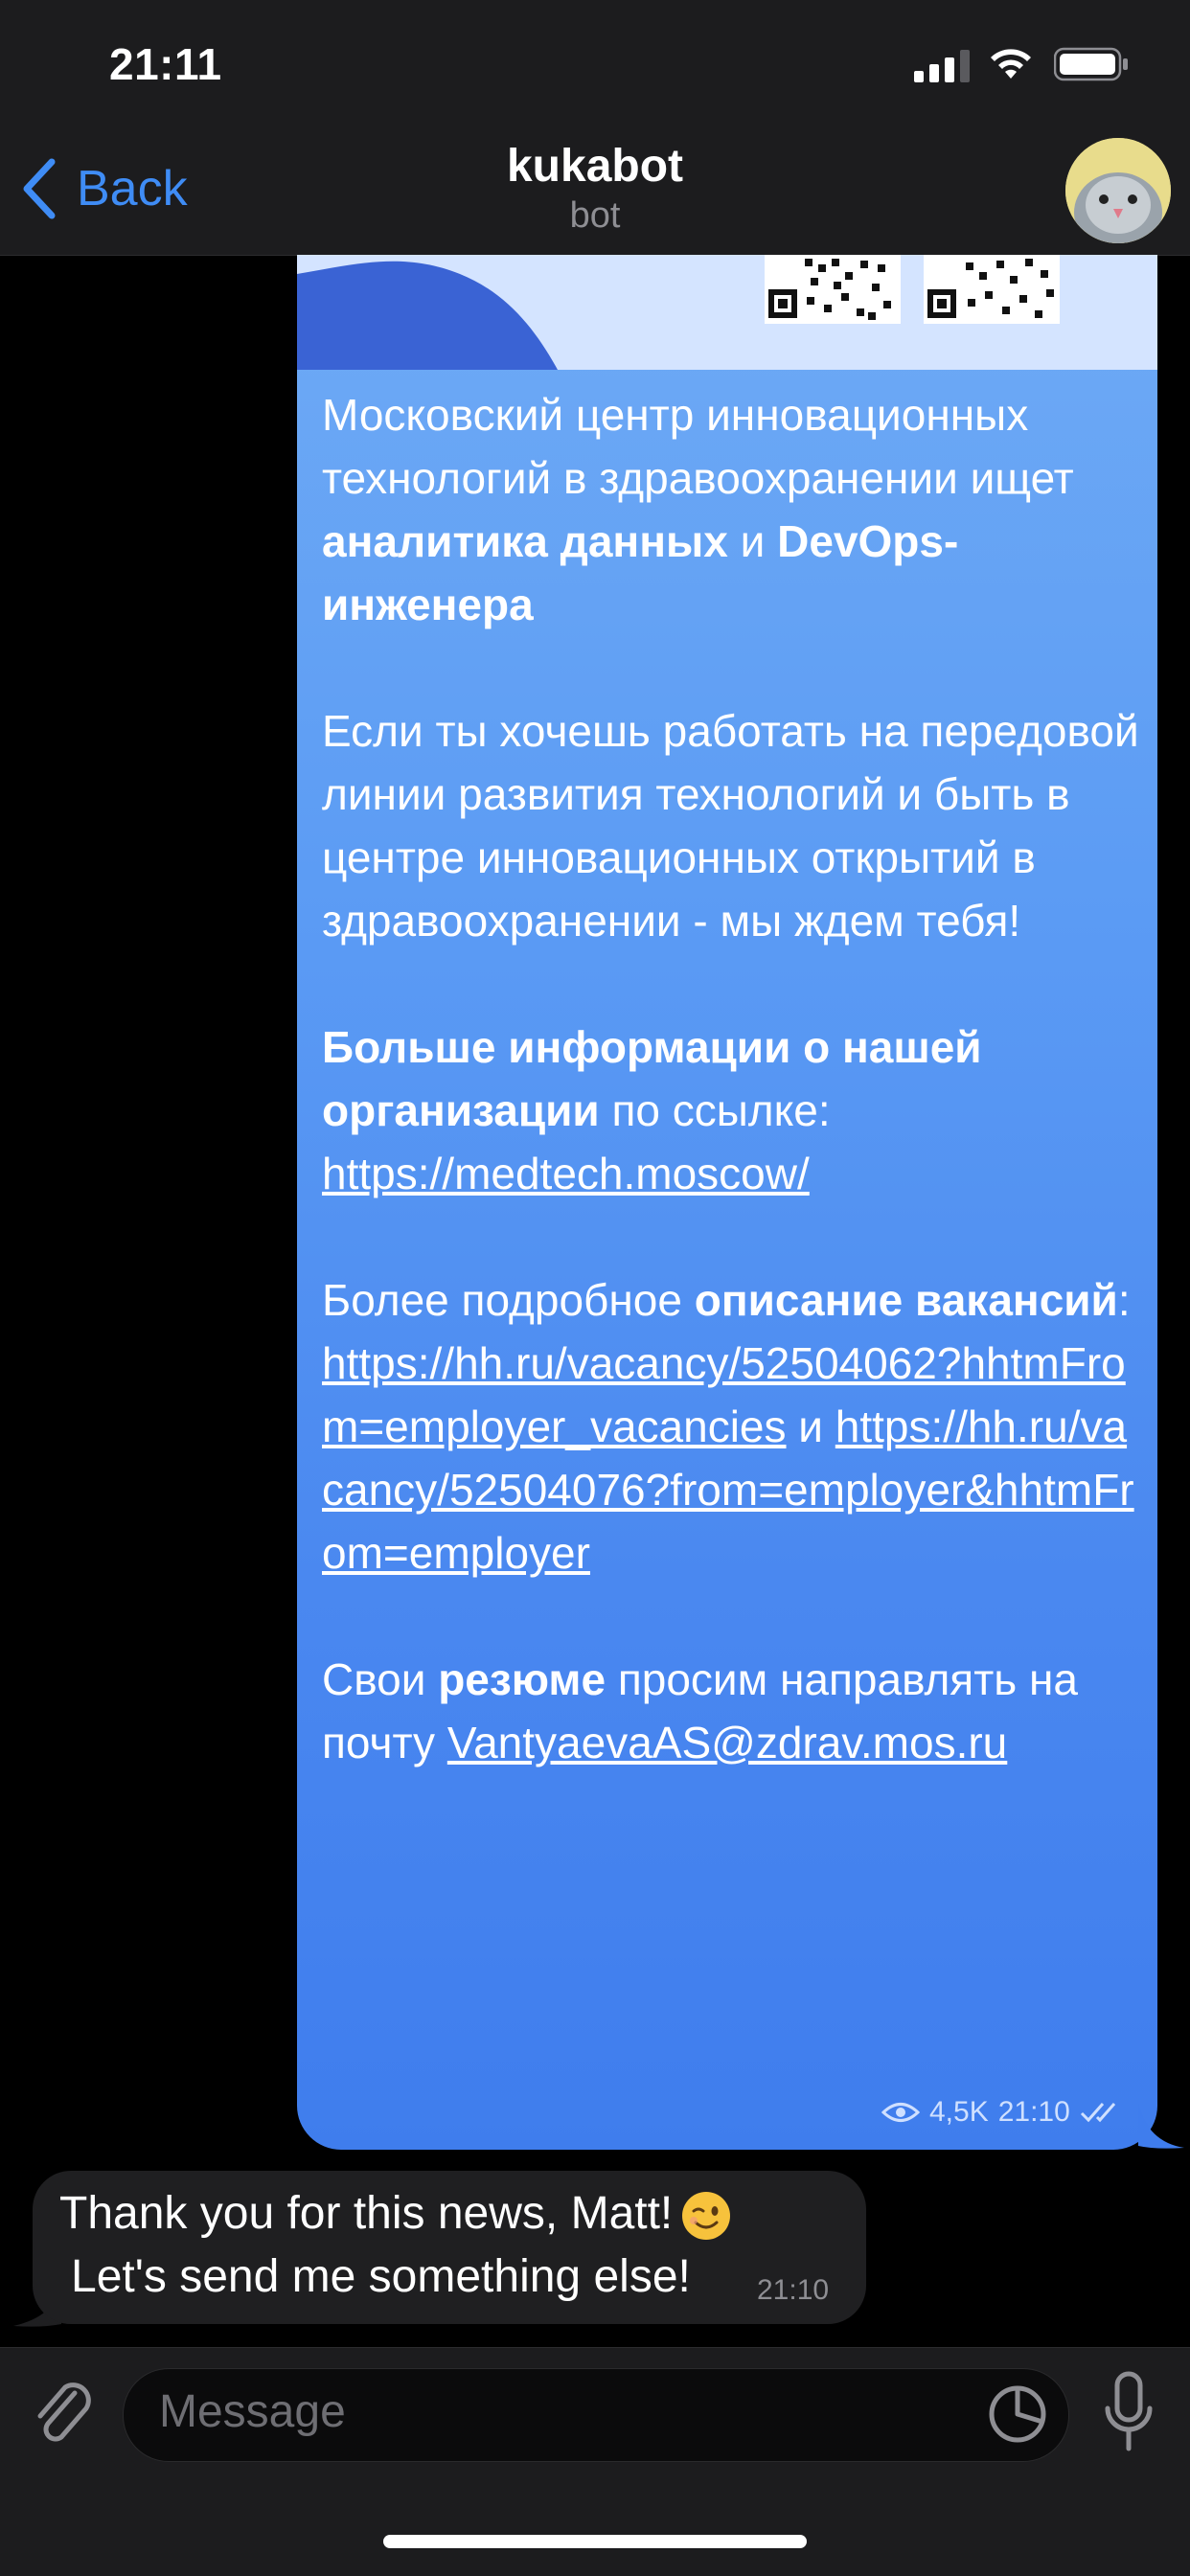 Image resolution: width=1190 pixels, height=2576 pixels. What do you see at coordinates (1011, 64) in the screenshot?
I see `wifi-icon` at bounding box center [1011, 64].